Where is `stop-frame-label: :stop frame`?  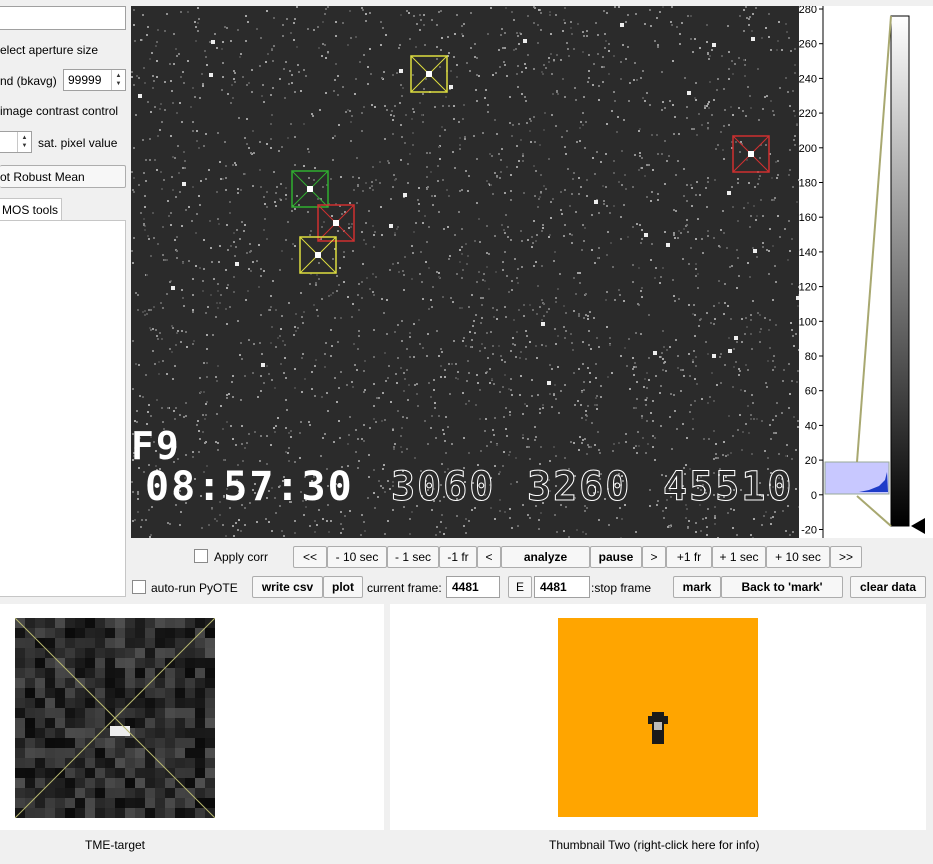 stop-frame-label: :stop frame is located at coordinates (621, 588).